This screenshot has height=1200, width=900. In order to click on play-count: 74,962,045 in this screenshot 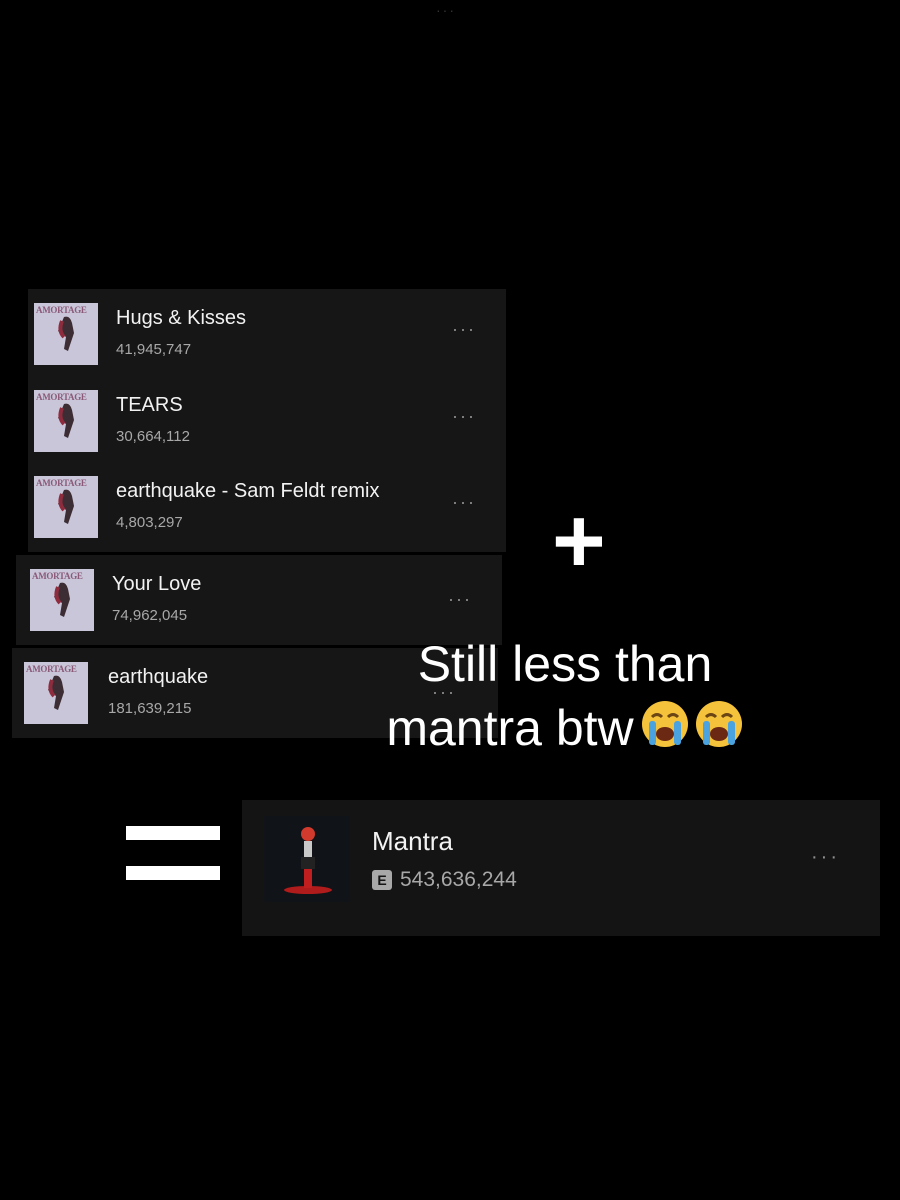, I will do `click(150, 615)`.